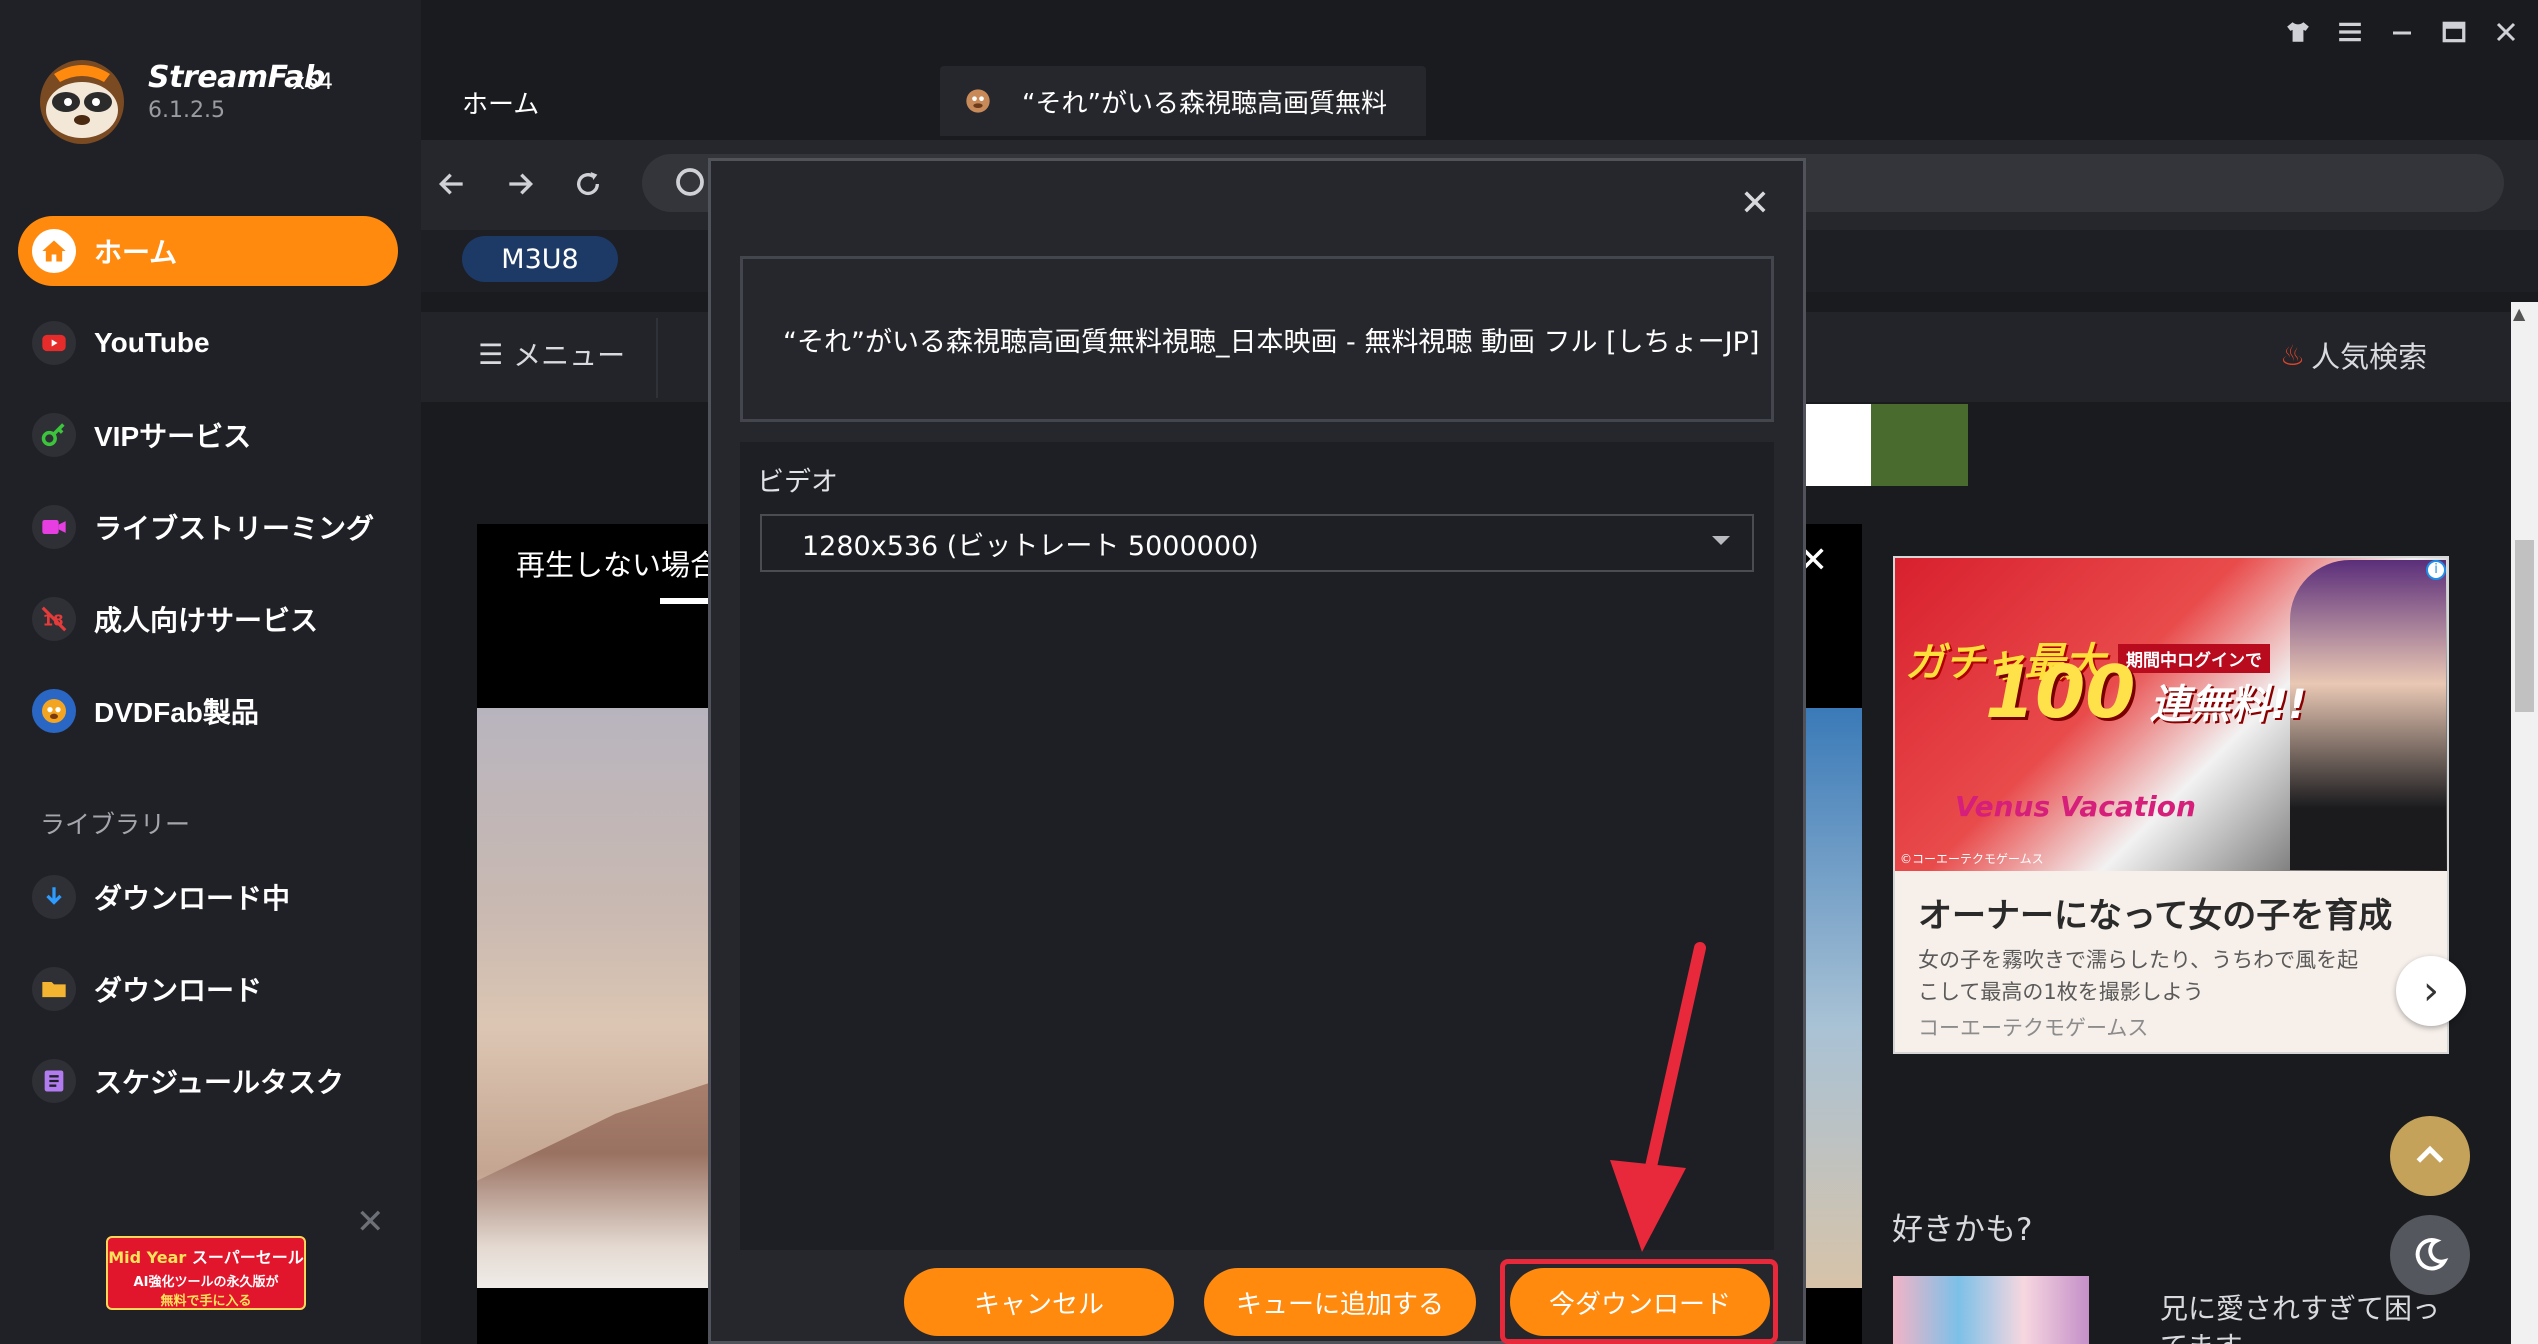  I want to click on site-favicon-icon, so click(978, 101).